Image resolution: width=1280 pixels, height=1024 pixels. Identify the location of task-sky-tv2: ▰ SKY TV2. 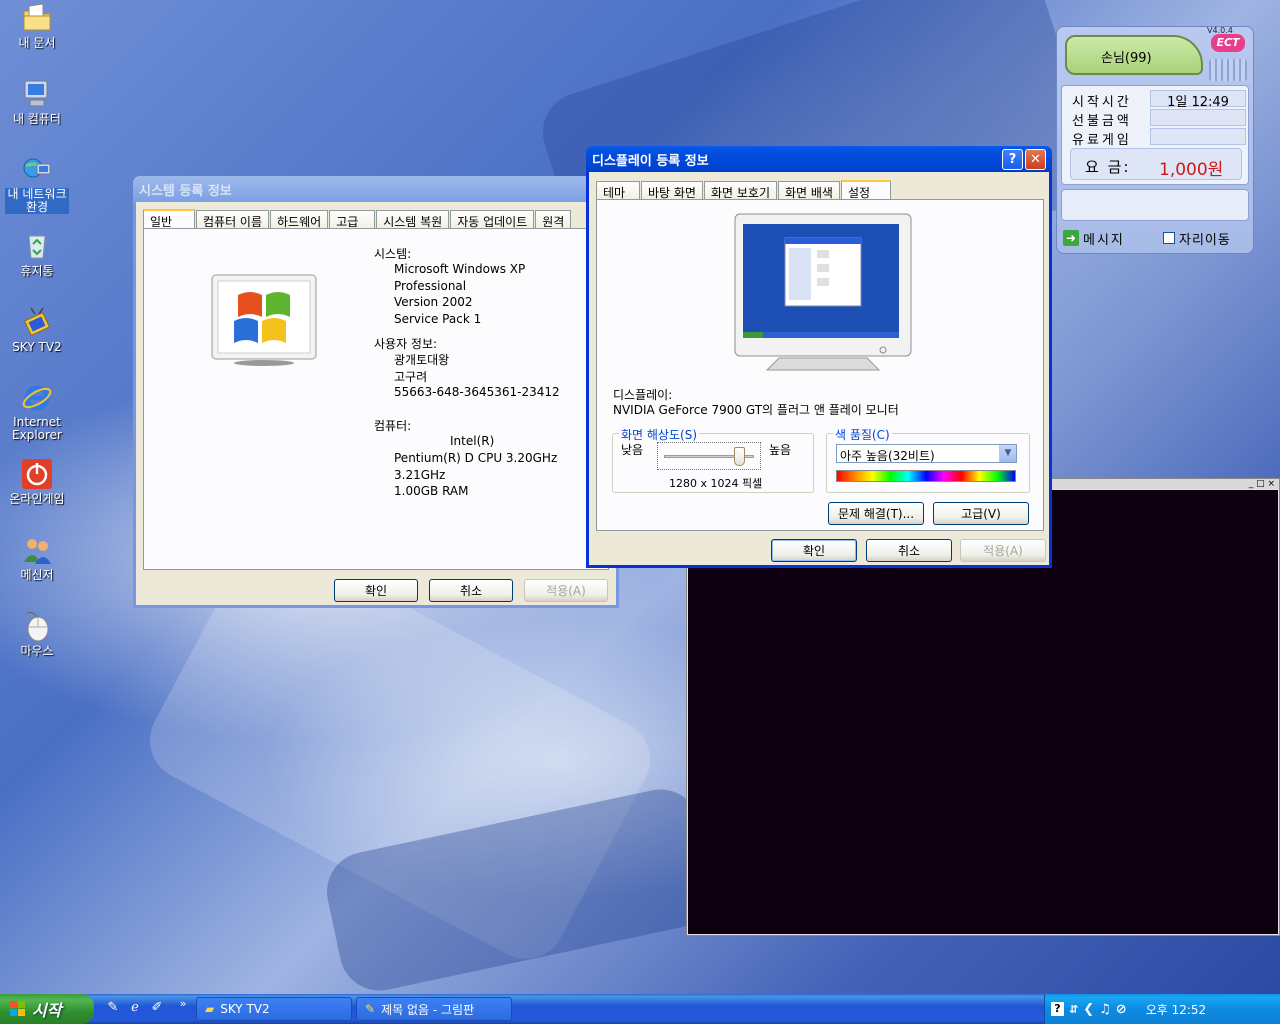
(274, 1009).